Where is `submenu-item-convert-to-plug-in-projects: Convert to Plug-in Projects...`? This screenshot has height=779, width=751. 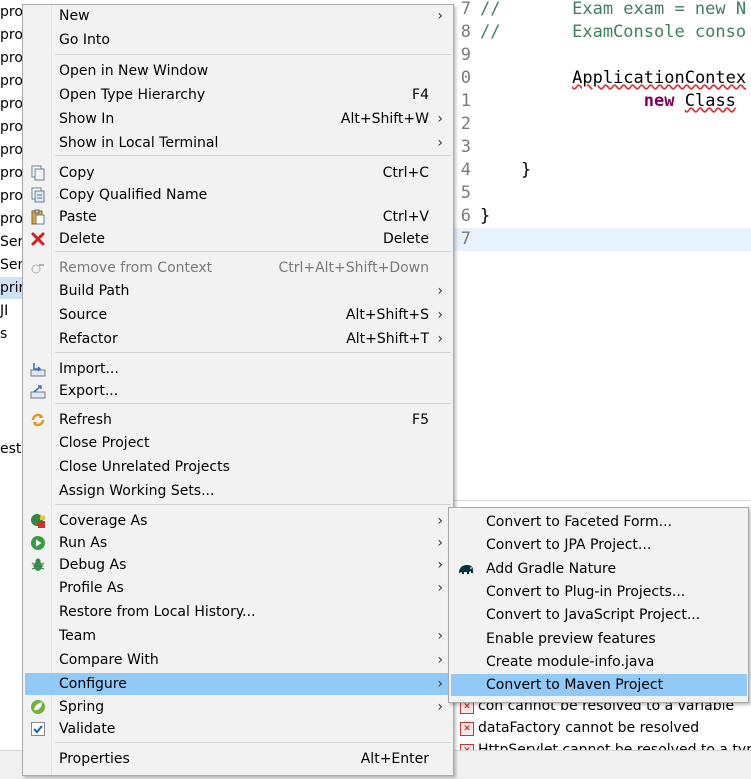
submenu-item-convert-to-plug-in-projects: Convert to Plug-in Projects... is located at coordinates (599, 592).